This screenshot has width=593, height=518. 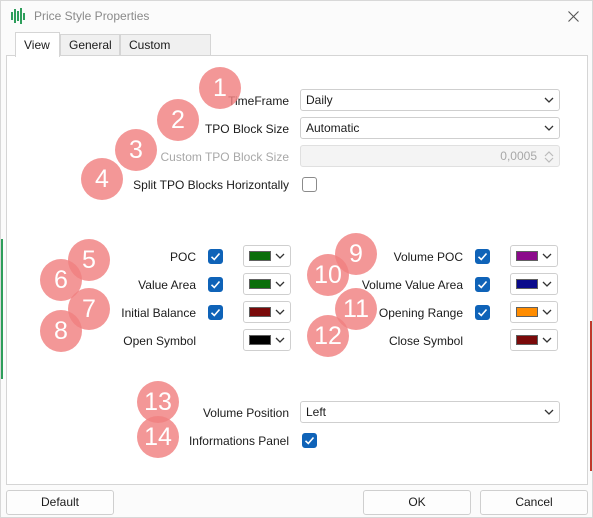 I want to click on open-symbol-color-picker, so click(x=267, y=340).